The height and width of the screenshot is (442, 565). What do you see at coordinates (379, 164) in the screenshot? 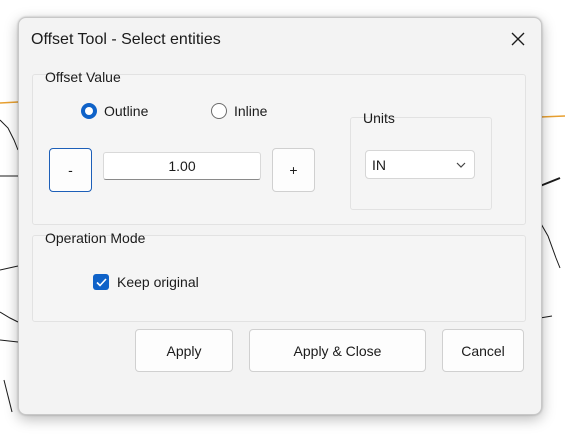
I see `units-selected-value: IN` at bounding box center [379, 164].